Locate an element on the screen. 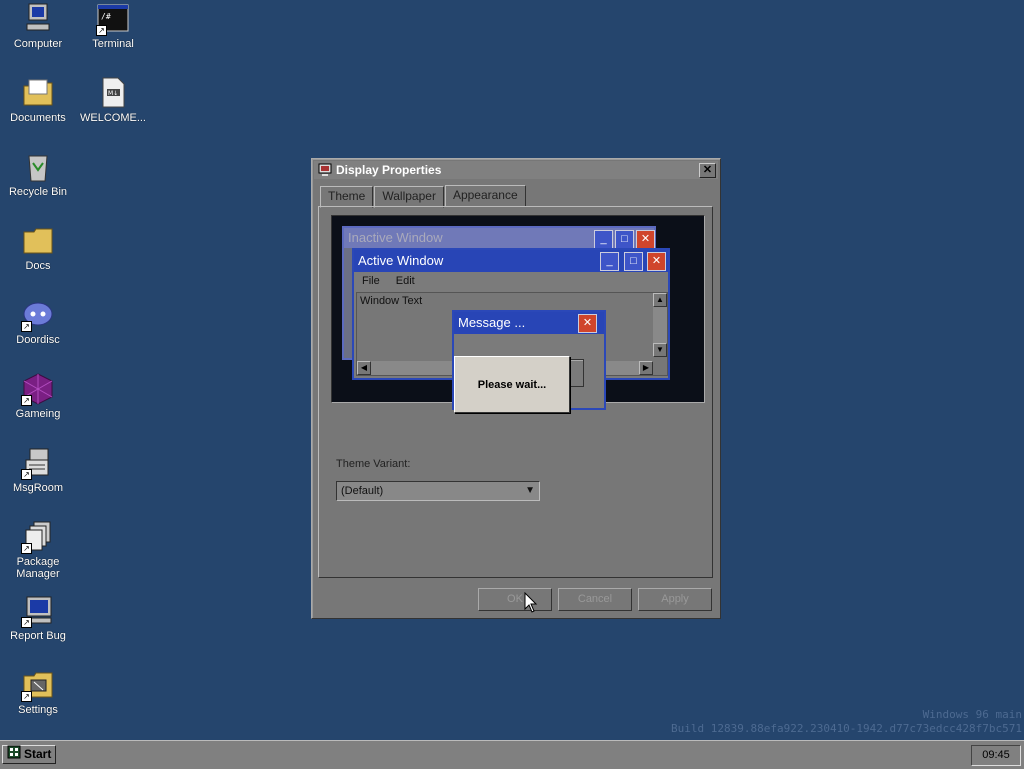  preview-menu-file: File is located at coordinates (371, 281).